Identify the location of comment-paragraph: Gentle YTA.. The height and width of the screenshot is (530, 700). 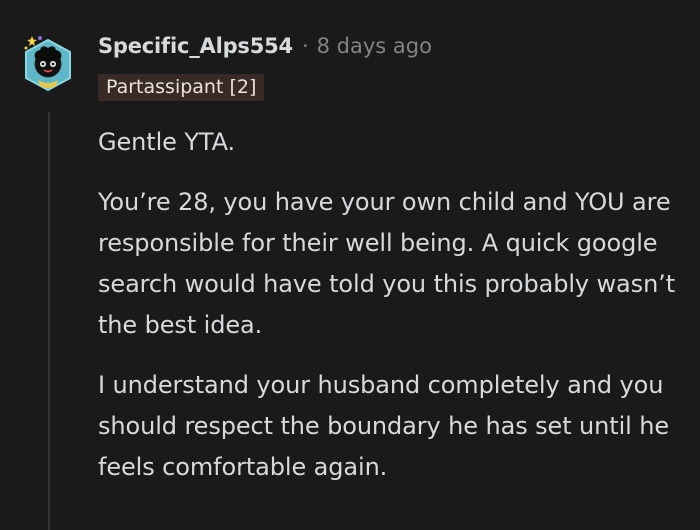
(167, 142).